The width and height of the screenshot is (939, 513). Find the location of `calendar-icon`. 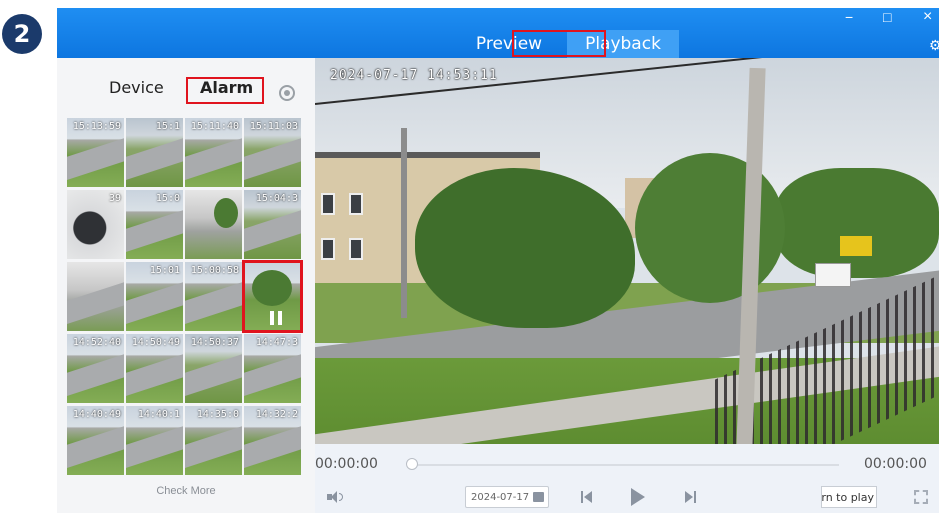

calendar-icon is located at coordinates (538, 497).